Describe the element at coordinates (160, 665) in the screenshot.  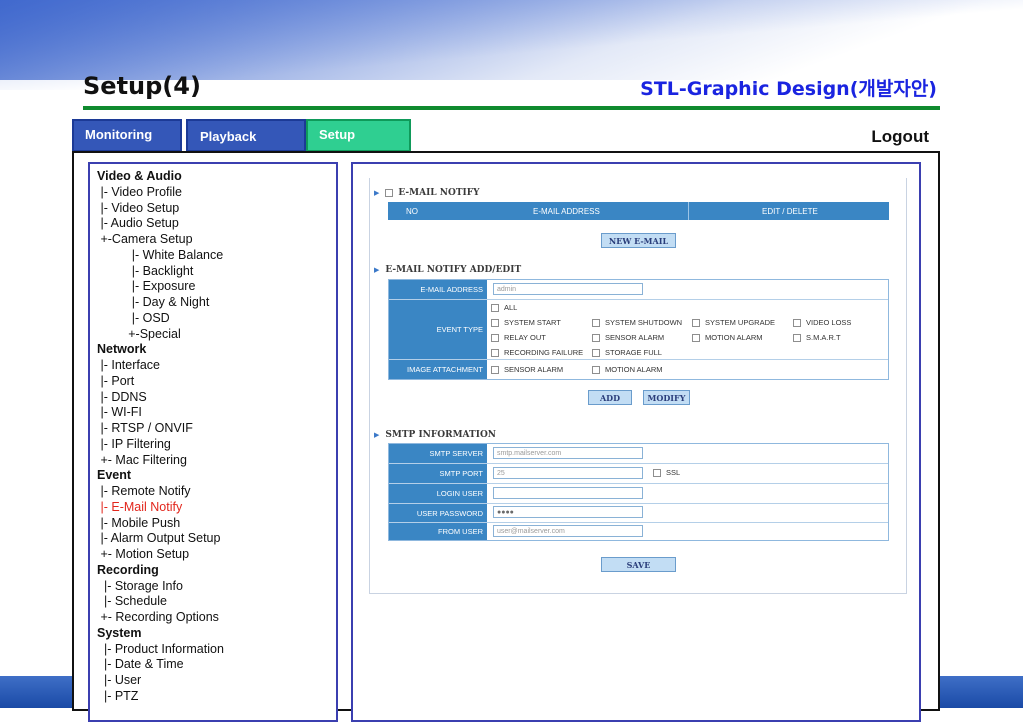
I see `sidebar-item: |- Date & Time` at that location.